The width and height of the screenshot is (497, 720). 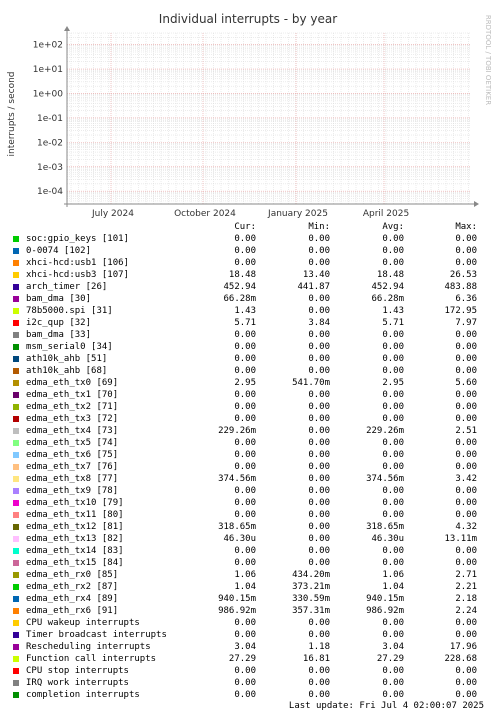 I want to click on legend-row: 78b5000.spi [31] 1.43 0.00 1.43 172.95, so click(x=250, y=311).